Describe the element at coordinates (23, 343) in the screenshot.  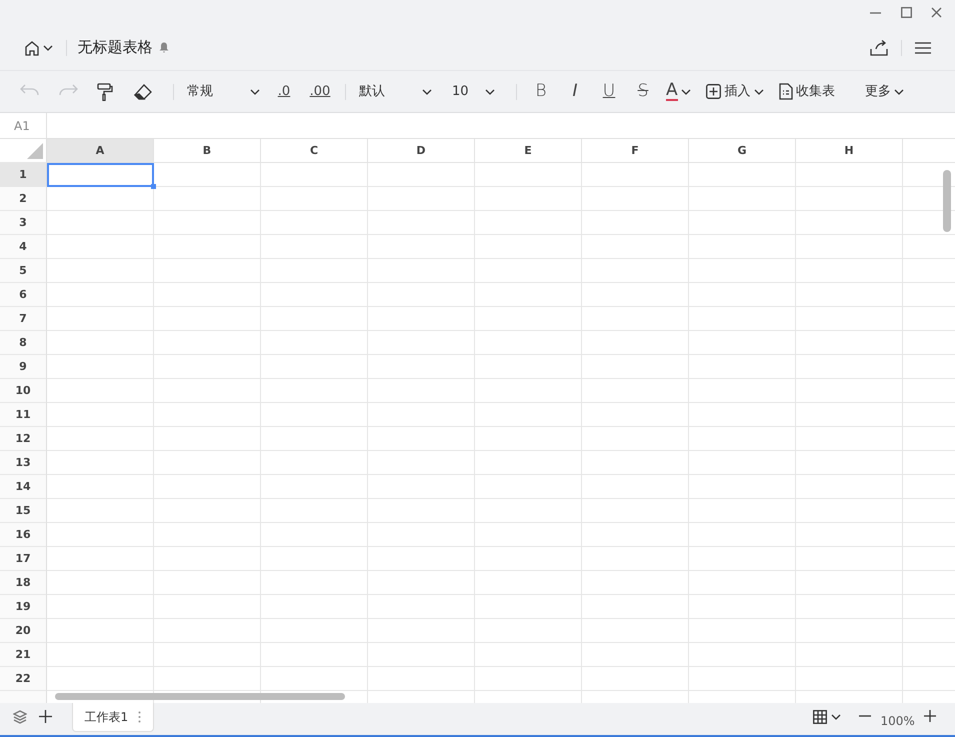
I see `row-header: 8` at that location.